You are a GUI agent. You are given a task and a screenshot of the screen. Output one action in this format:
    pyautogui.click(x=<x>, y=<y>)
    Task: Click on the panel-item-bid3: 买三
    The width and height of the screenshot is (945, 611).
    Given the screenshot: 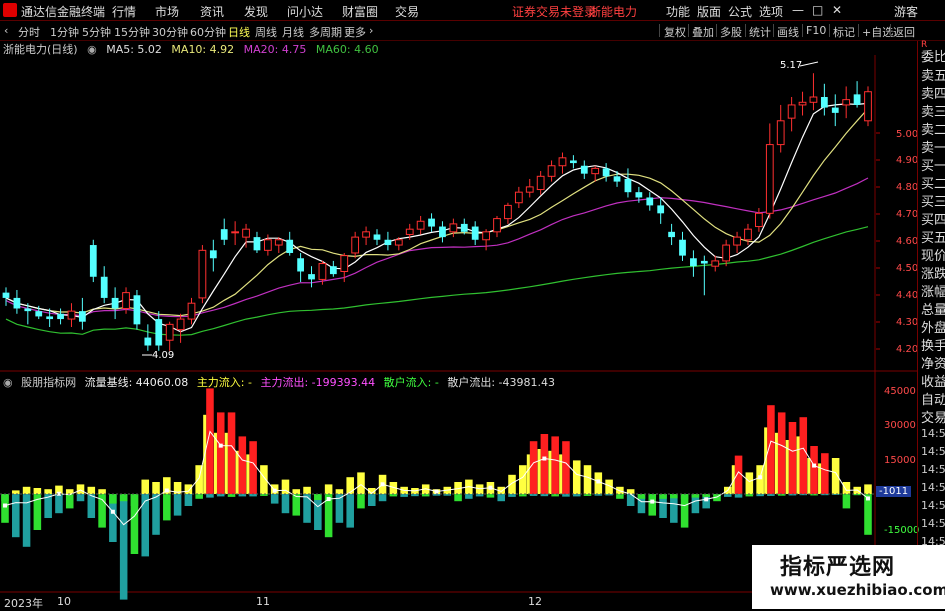 What is the action you would take?
    pyautogui.click(x=933, y=200)
    